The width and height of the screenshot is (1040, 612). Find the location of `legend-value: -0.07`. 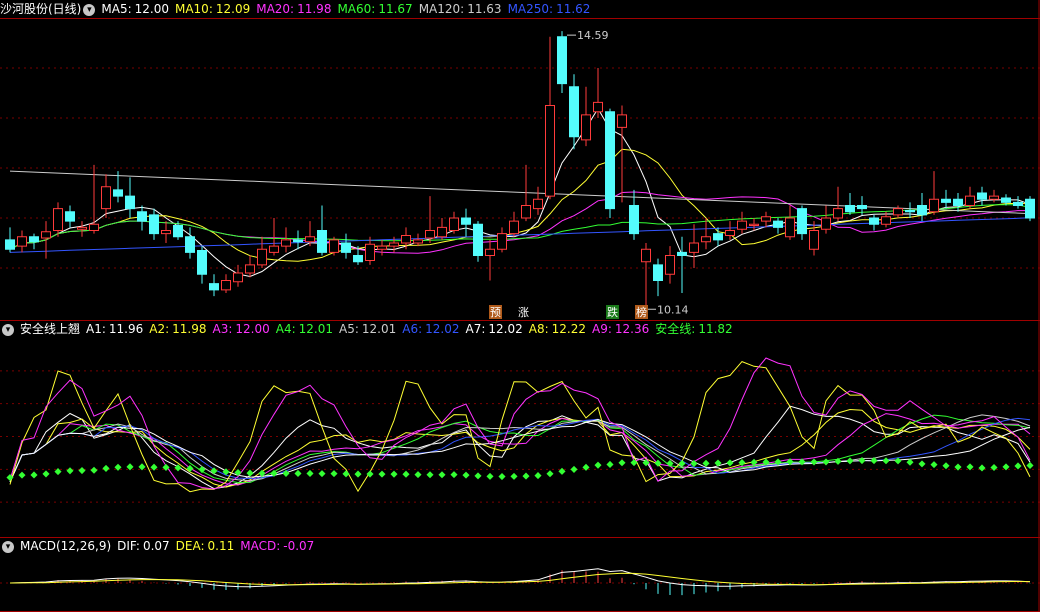

legend-value: -0.07 is located at coordinates (299, 546).